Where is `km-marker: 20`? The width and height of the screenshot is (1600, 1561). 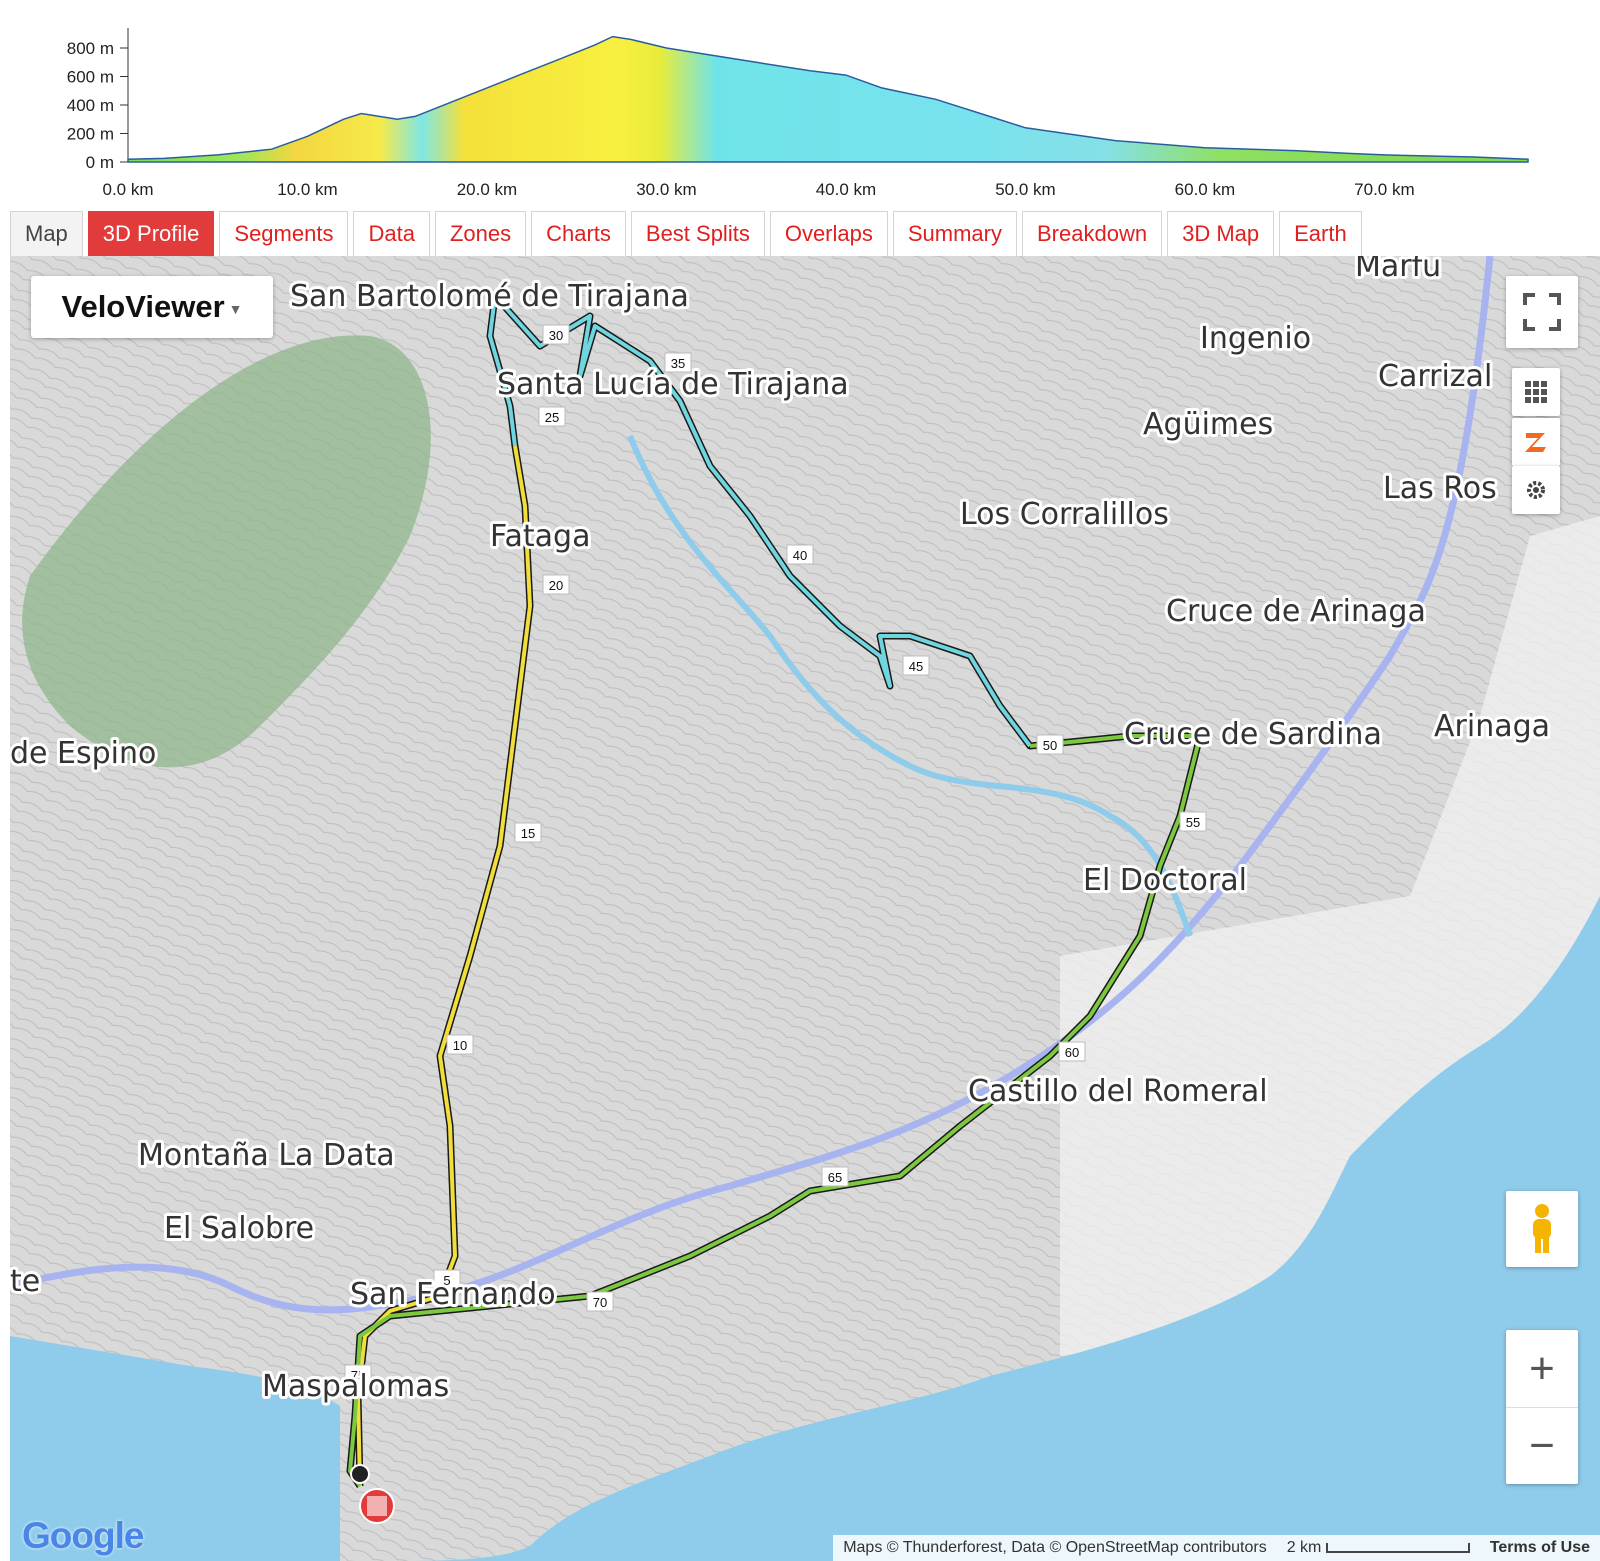 km-marker: 20 is located at coordinates (556, 584).